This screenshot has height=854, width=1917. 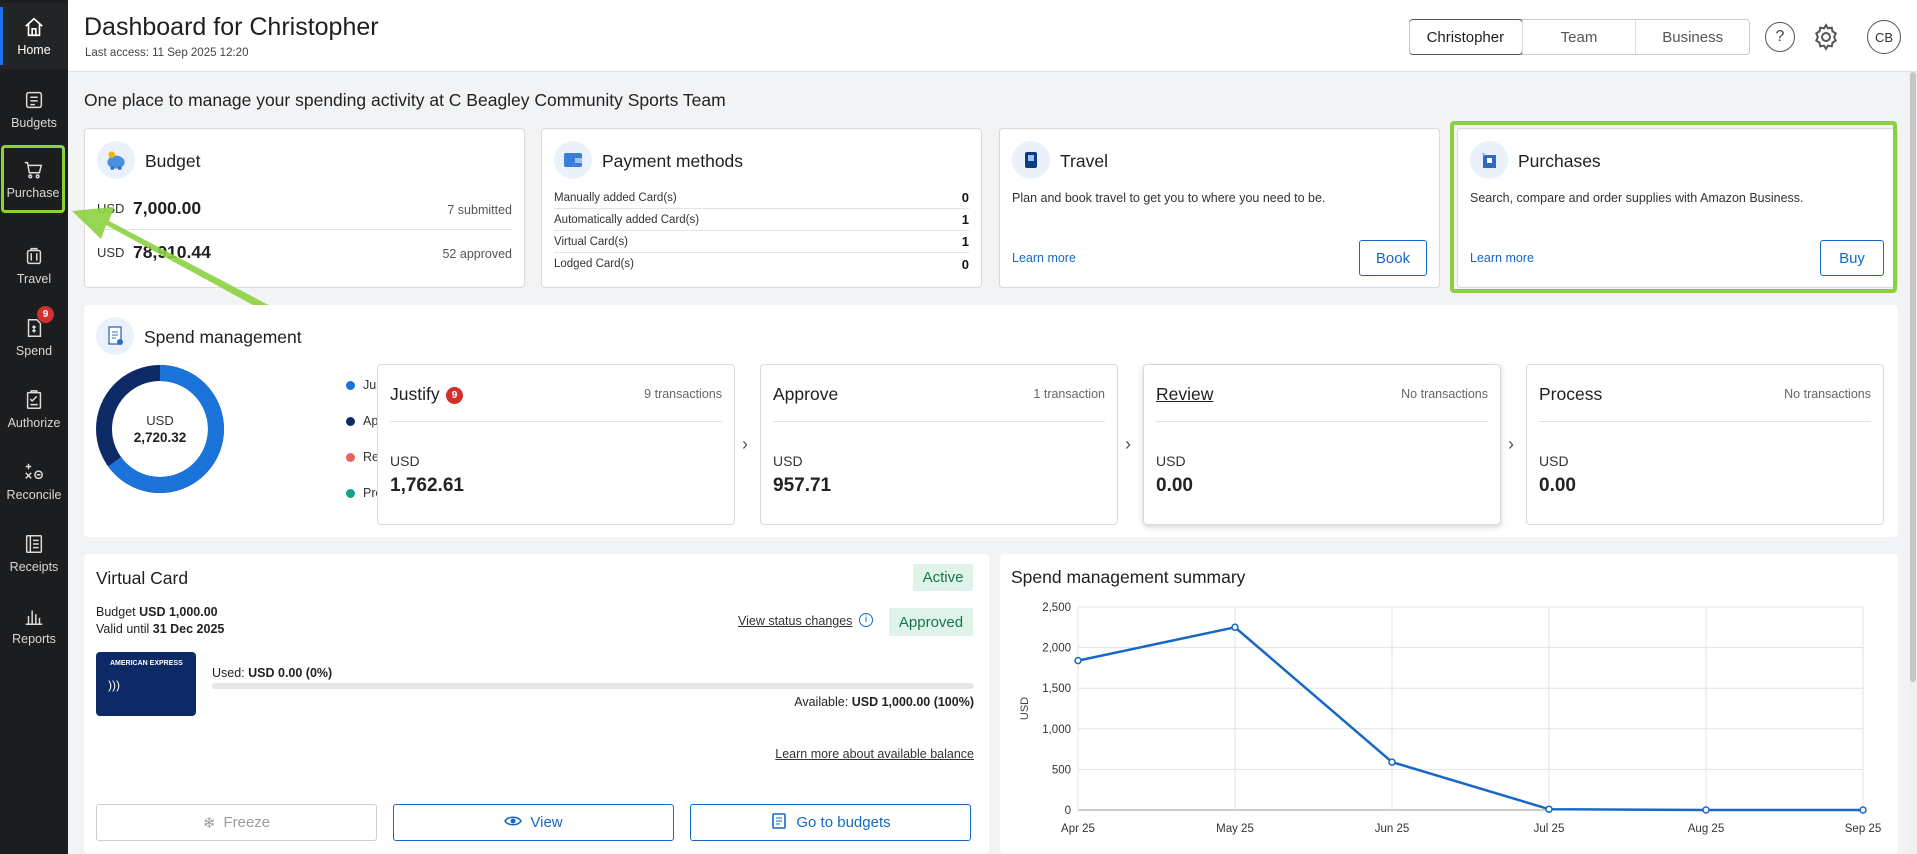 I want to click on settings-gear-icon, so click(x=1826, y=37).